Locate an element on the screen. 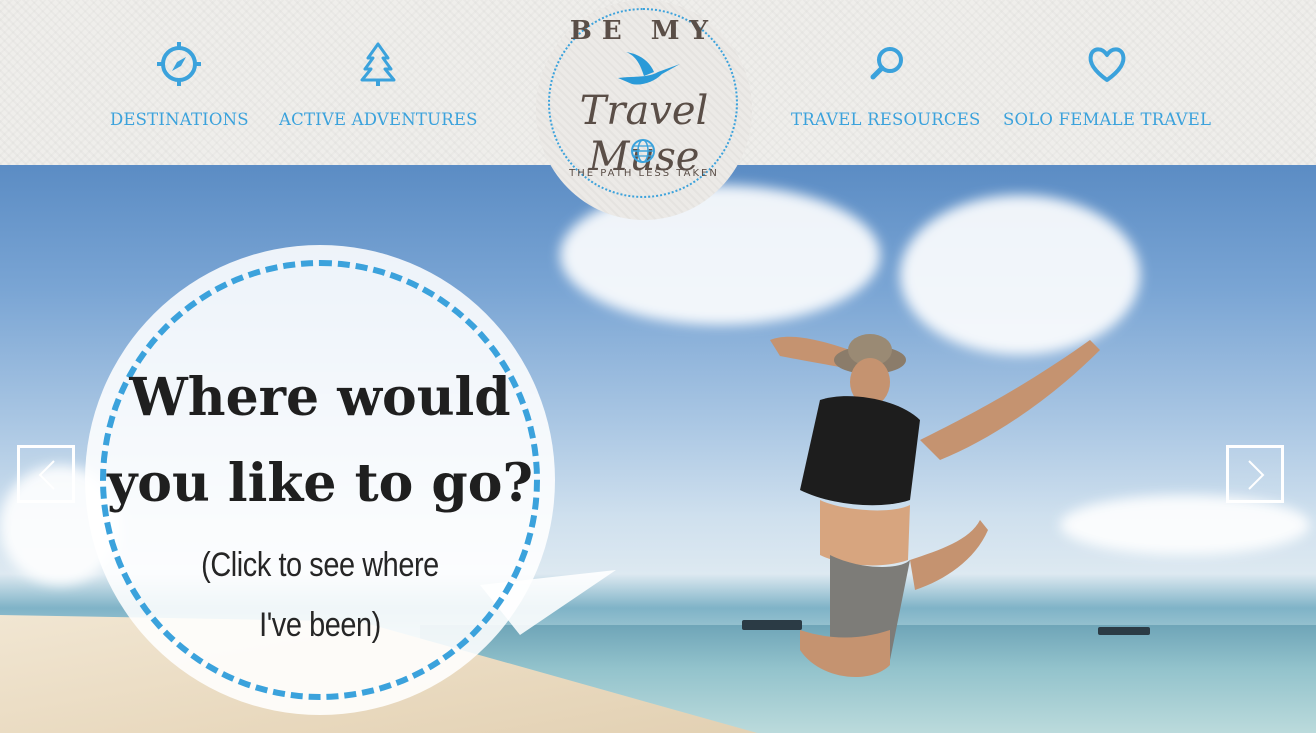 The width and height of the screenshot is (1316, 733). bubble-subtext-line2: I've been) is located at coordinates (320, 625).